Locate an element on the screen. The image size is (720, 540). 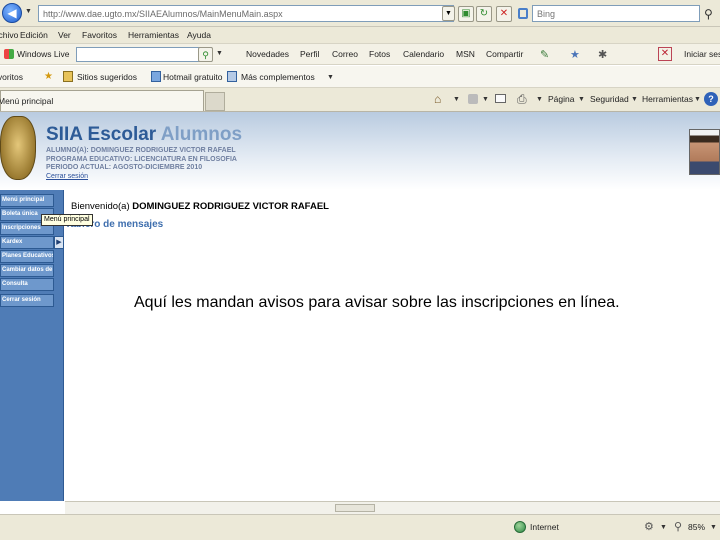
mail-icon is located at coordinates (500, 98).